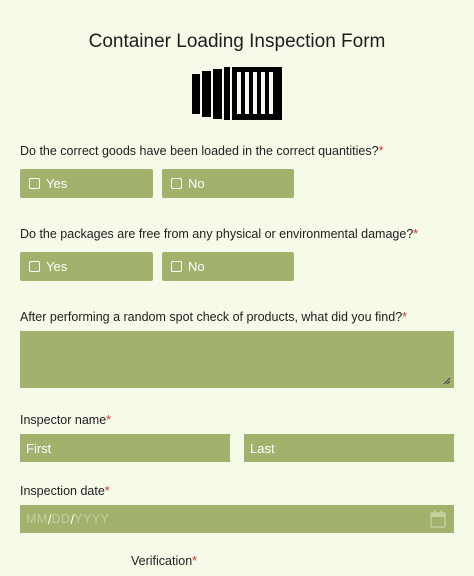  I want to click on year-placeholder: YYYY, so click(92, 519).